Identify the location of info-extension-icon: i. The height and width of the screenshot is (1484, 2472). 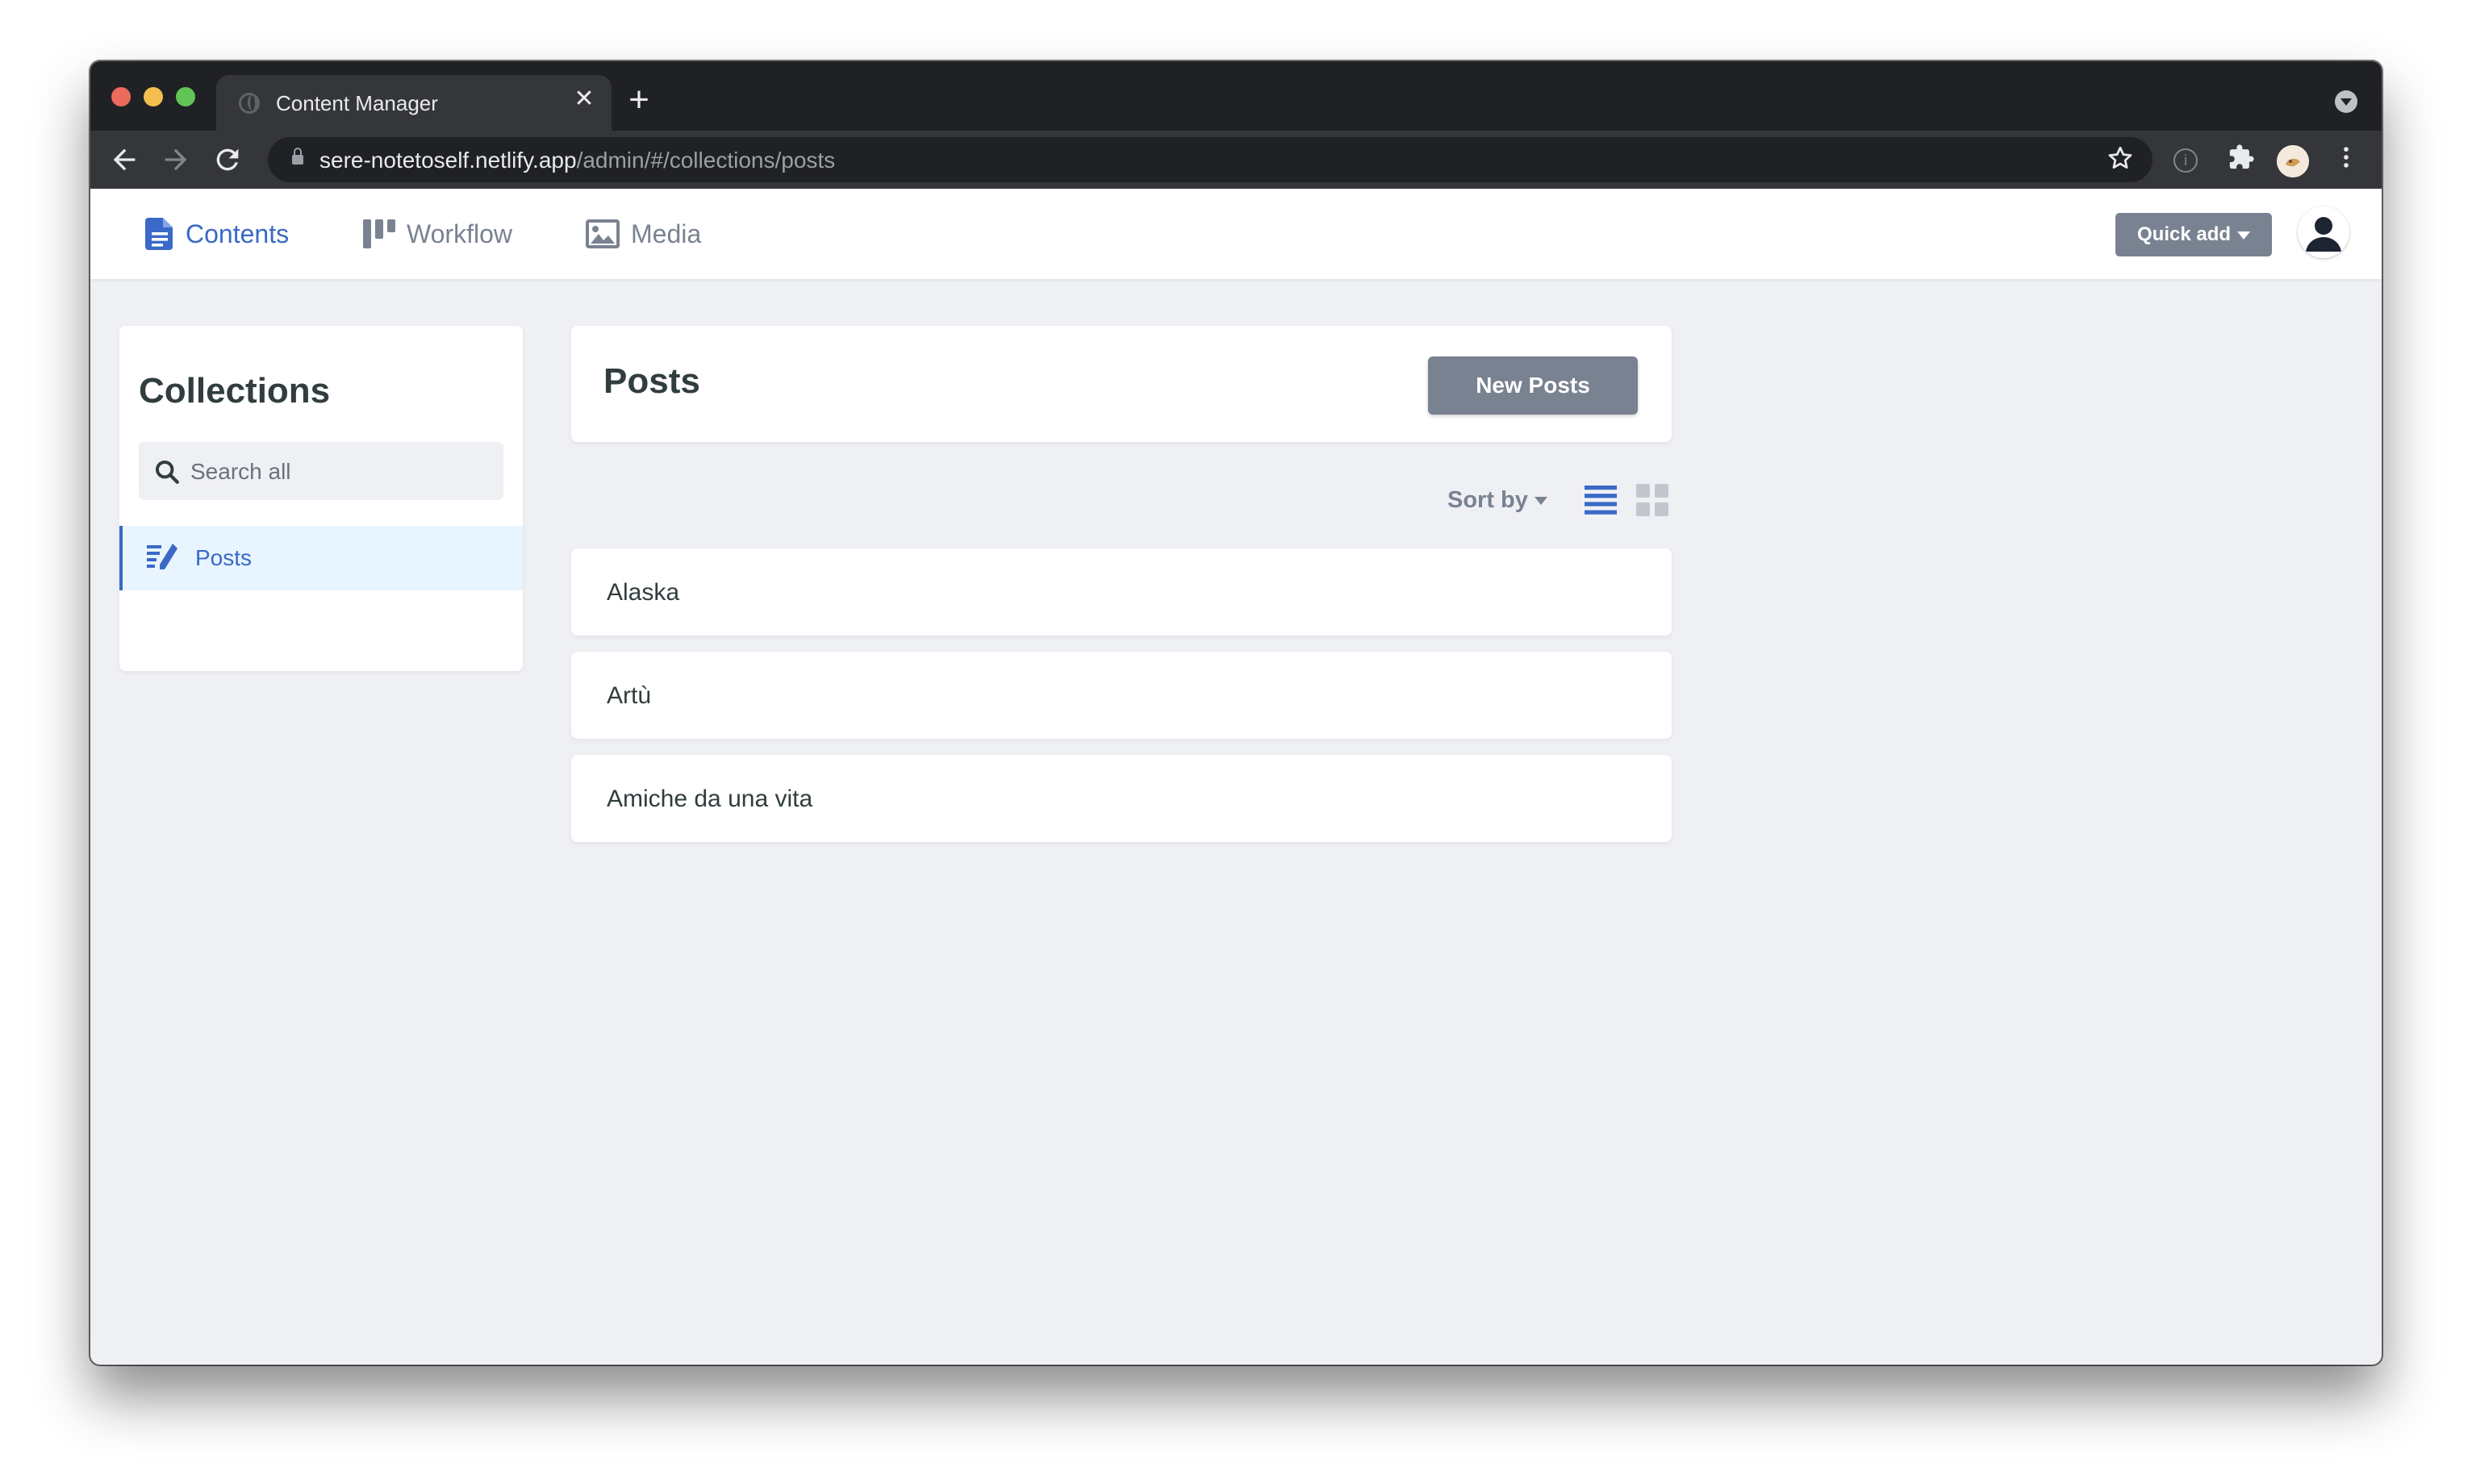
(2186, 160).